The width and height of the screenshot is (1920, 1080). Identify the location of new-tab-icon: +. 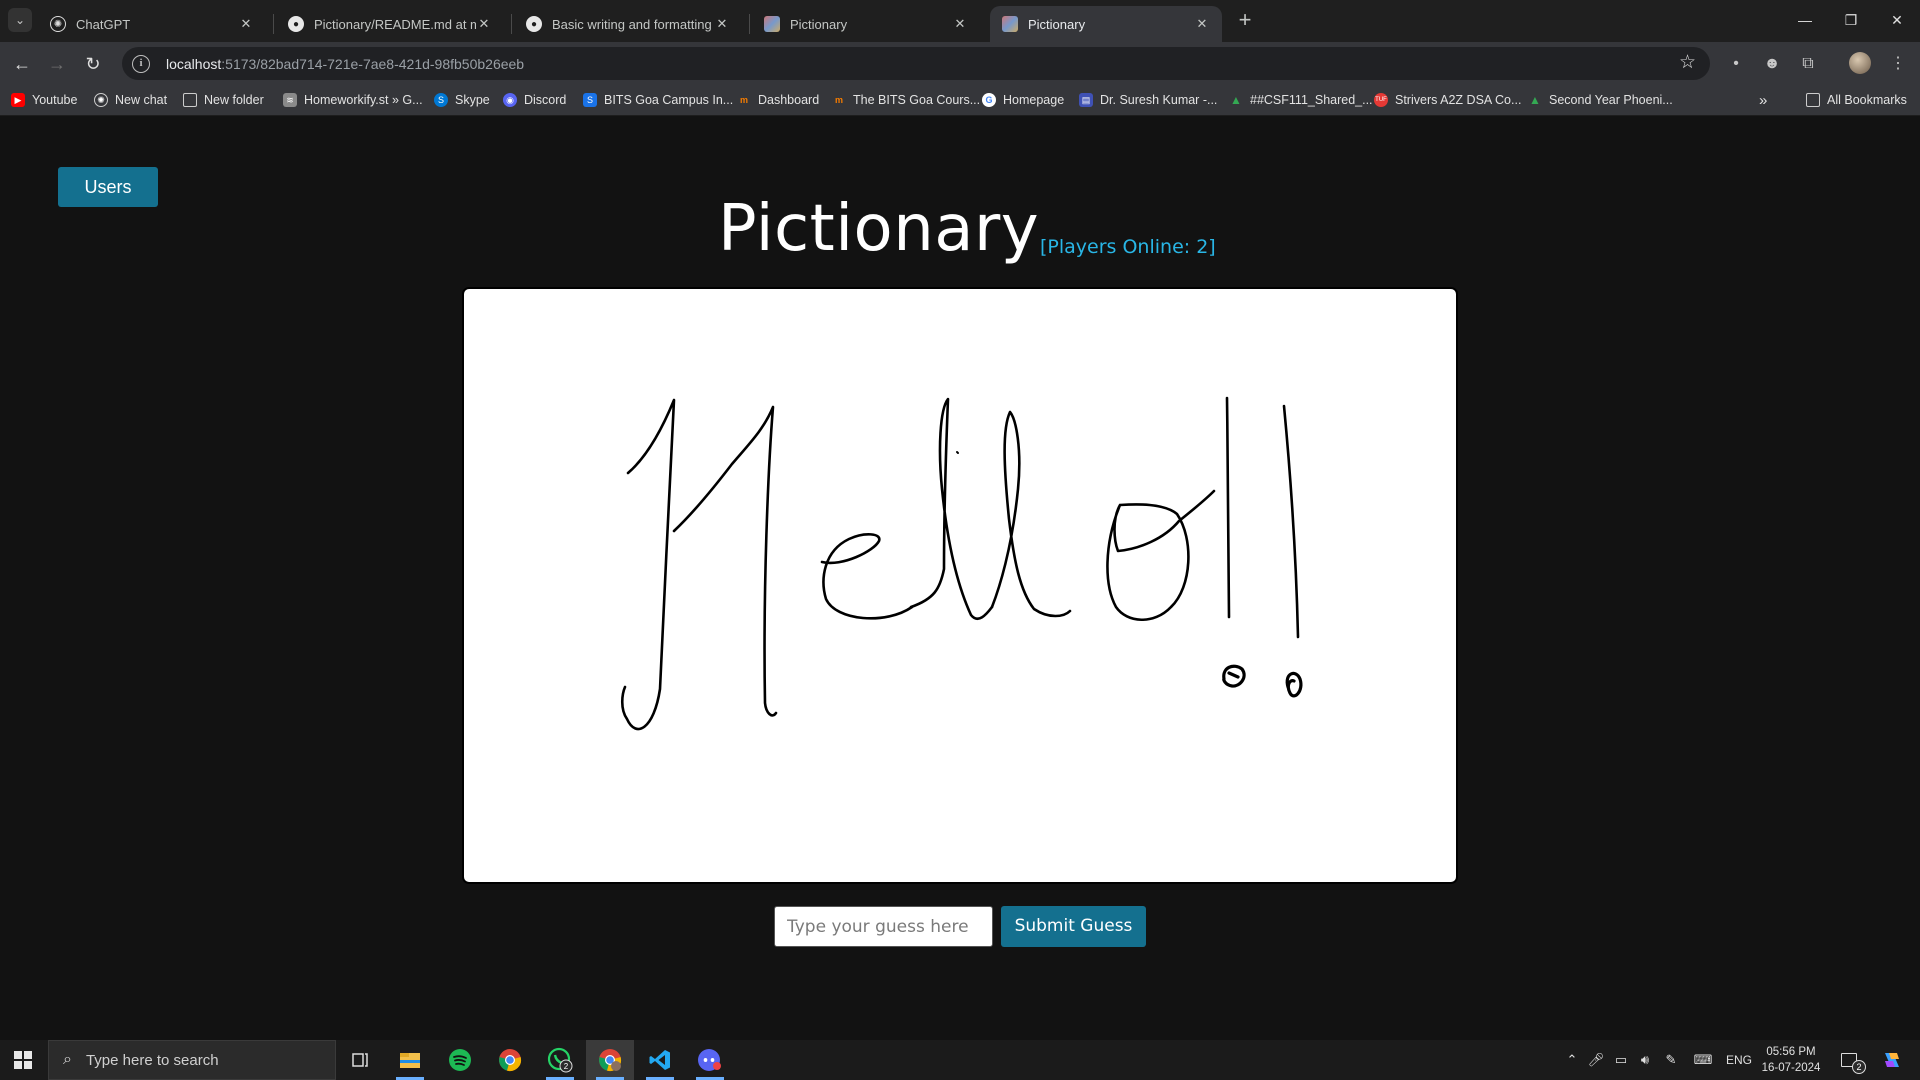
(1245, 21).